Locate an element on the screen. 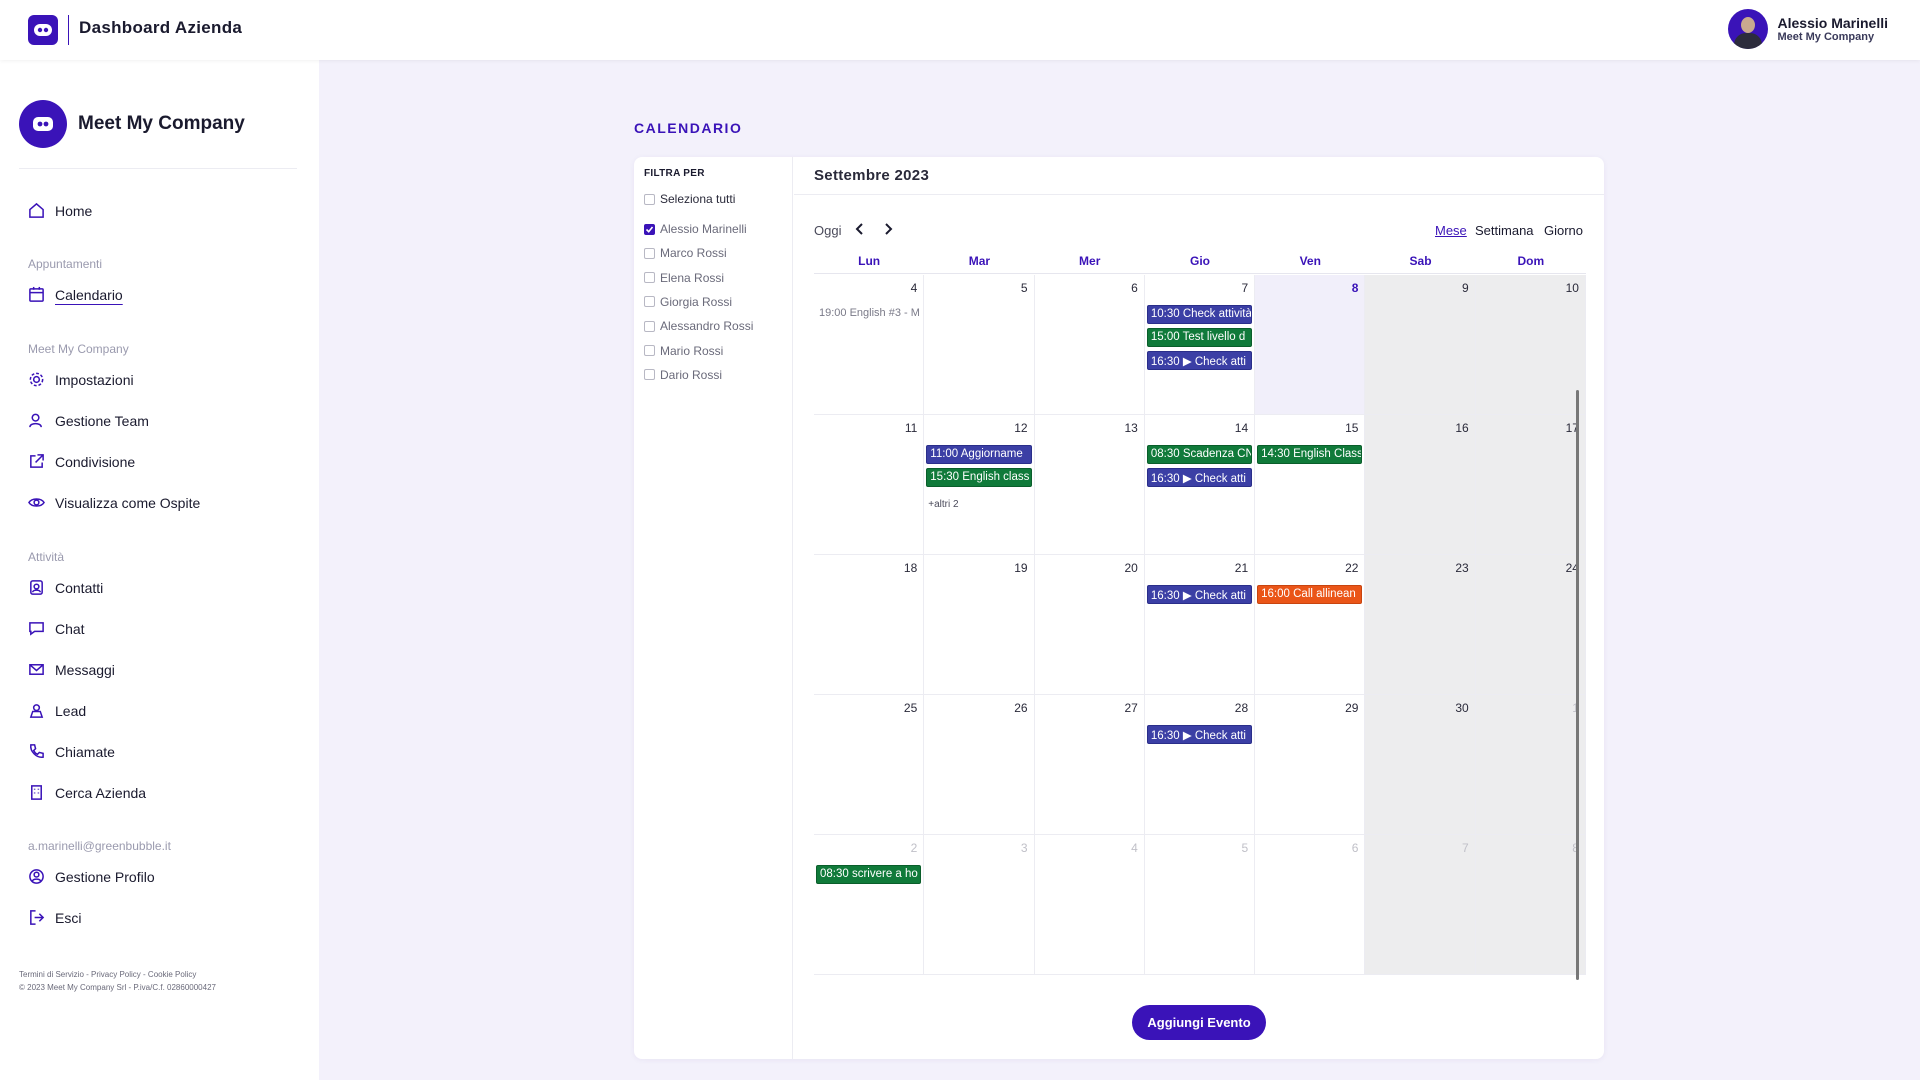  day-number: 23 is located at coordinates (1461, 568).